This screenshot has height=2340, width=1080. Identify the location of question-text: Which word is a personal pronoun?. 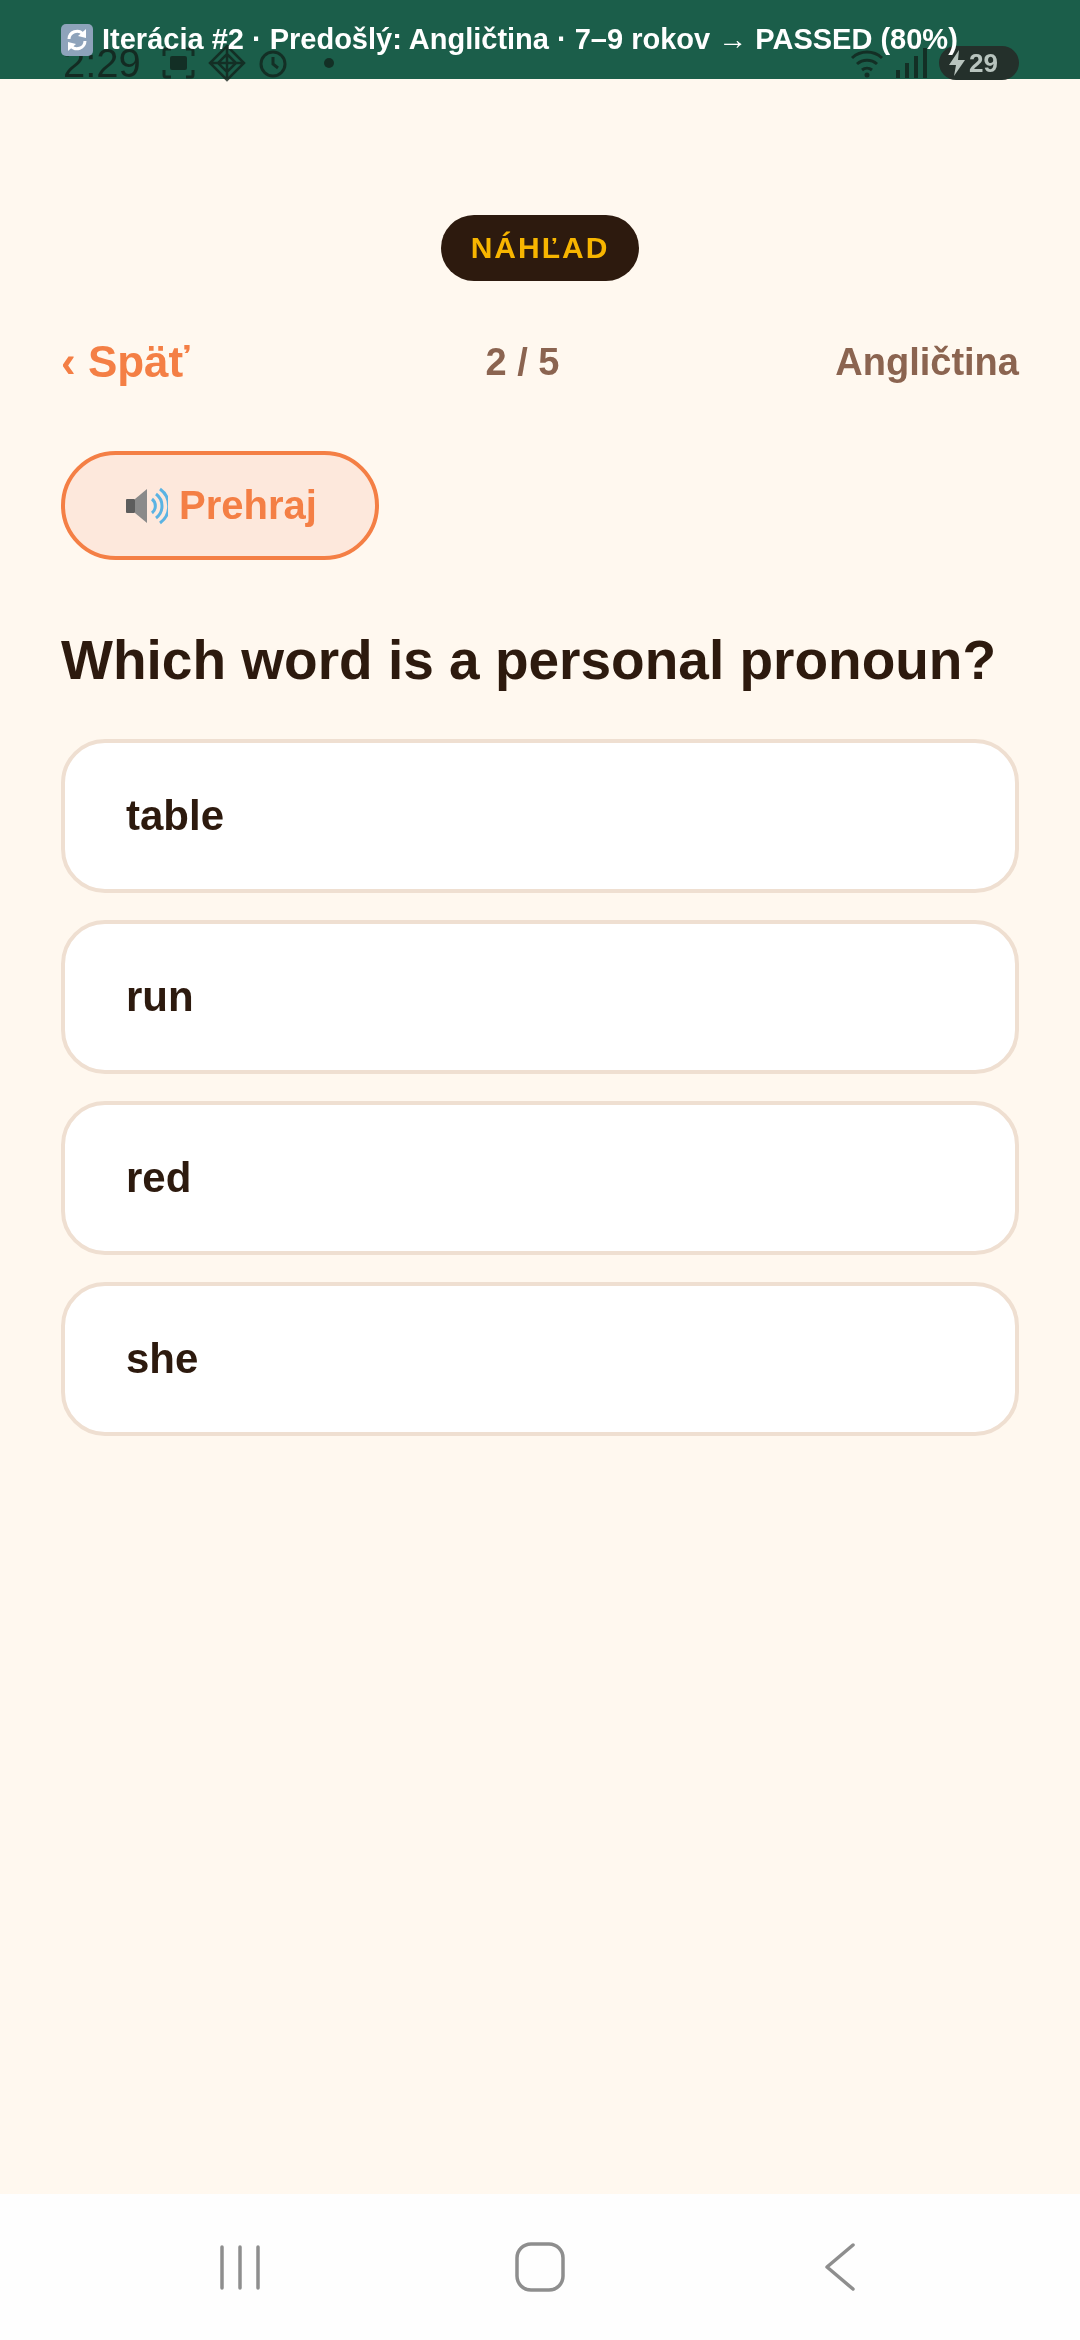
(529, 660).